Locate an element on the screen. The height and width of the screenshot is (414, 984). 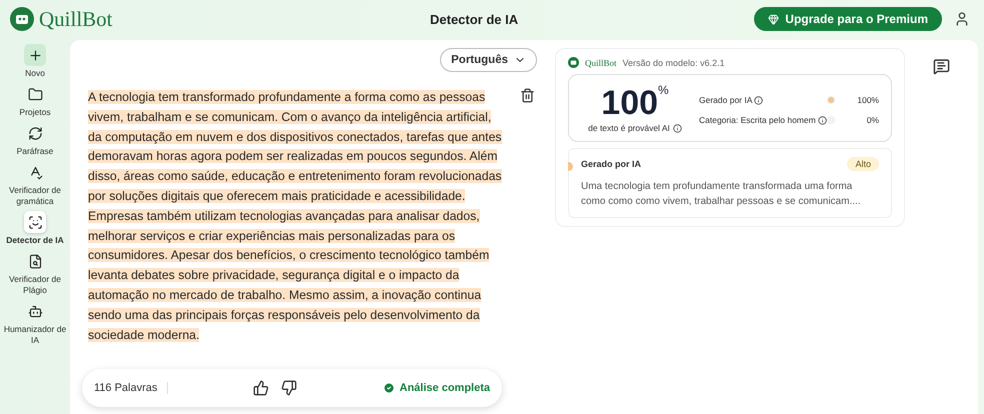
plus-icon is located at coordinates (35, 55).